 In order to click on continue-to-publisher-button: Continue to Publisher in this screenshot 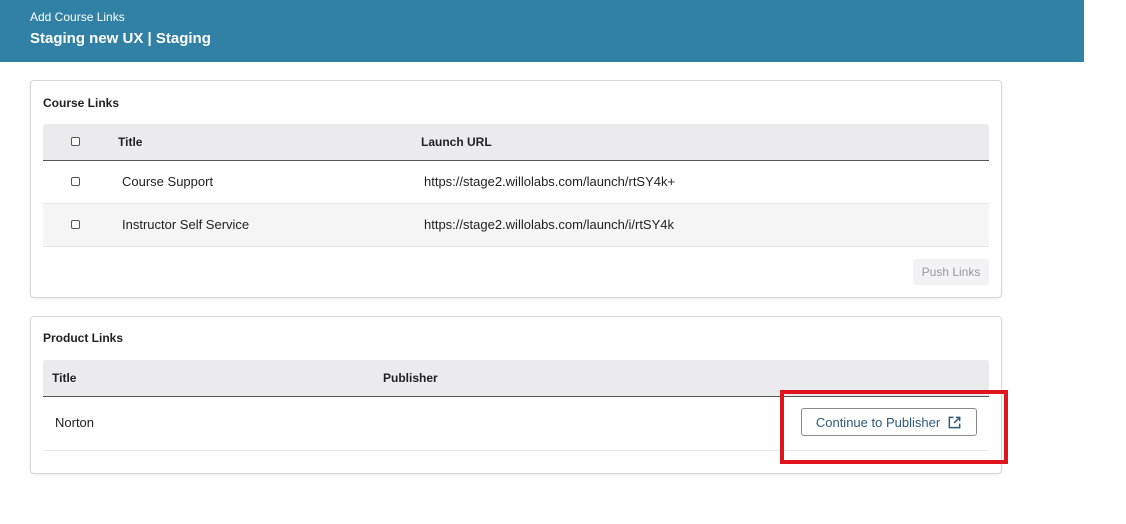, I will do `click(889, 422)`.